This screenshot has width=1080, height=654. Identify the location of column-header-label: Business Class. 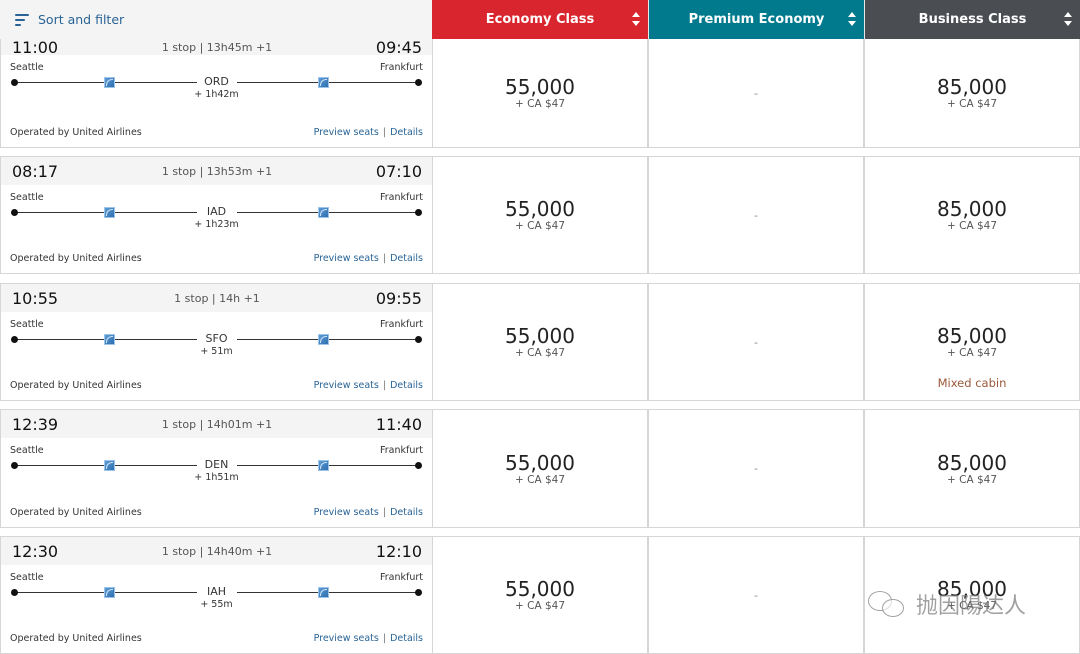
(972, 19).